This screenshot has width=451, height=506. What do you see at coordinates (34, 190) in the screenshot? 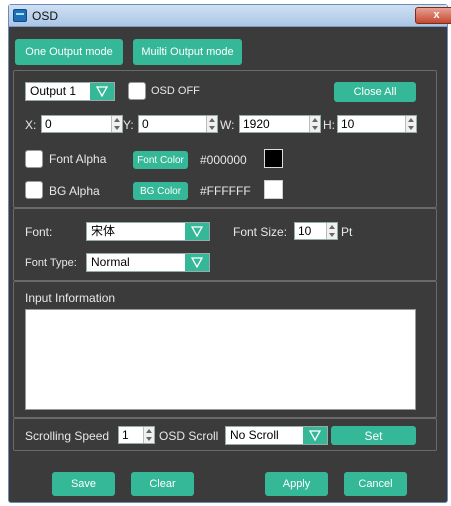
I see `bg-alpha-checkbox` at bounding box center [34, 190].